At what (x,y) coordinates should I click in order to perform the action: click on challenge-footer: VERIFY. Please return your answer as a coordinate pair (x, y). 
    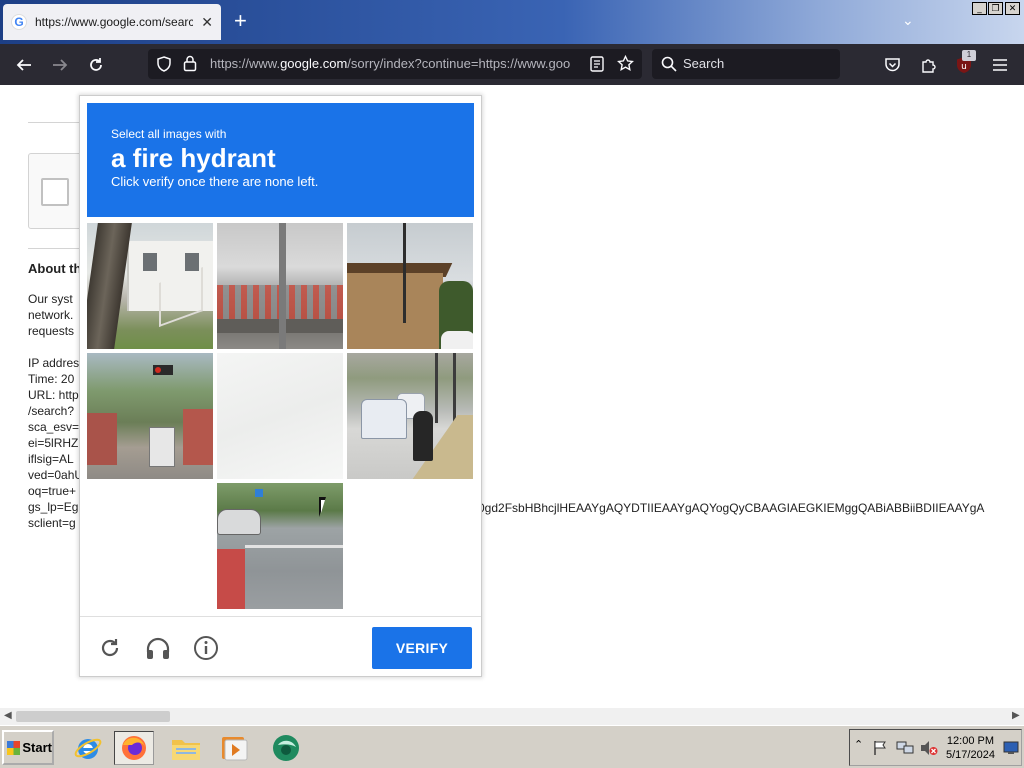
    Looking at the image, I should click on (280, 646).